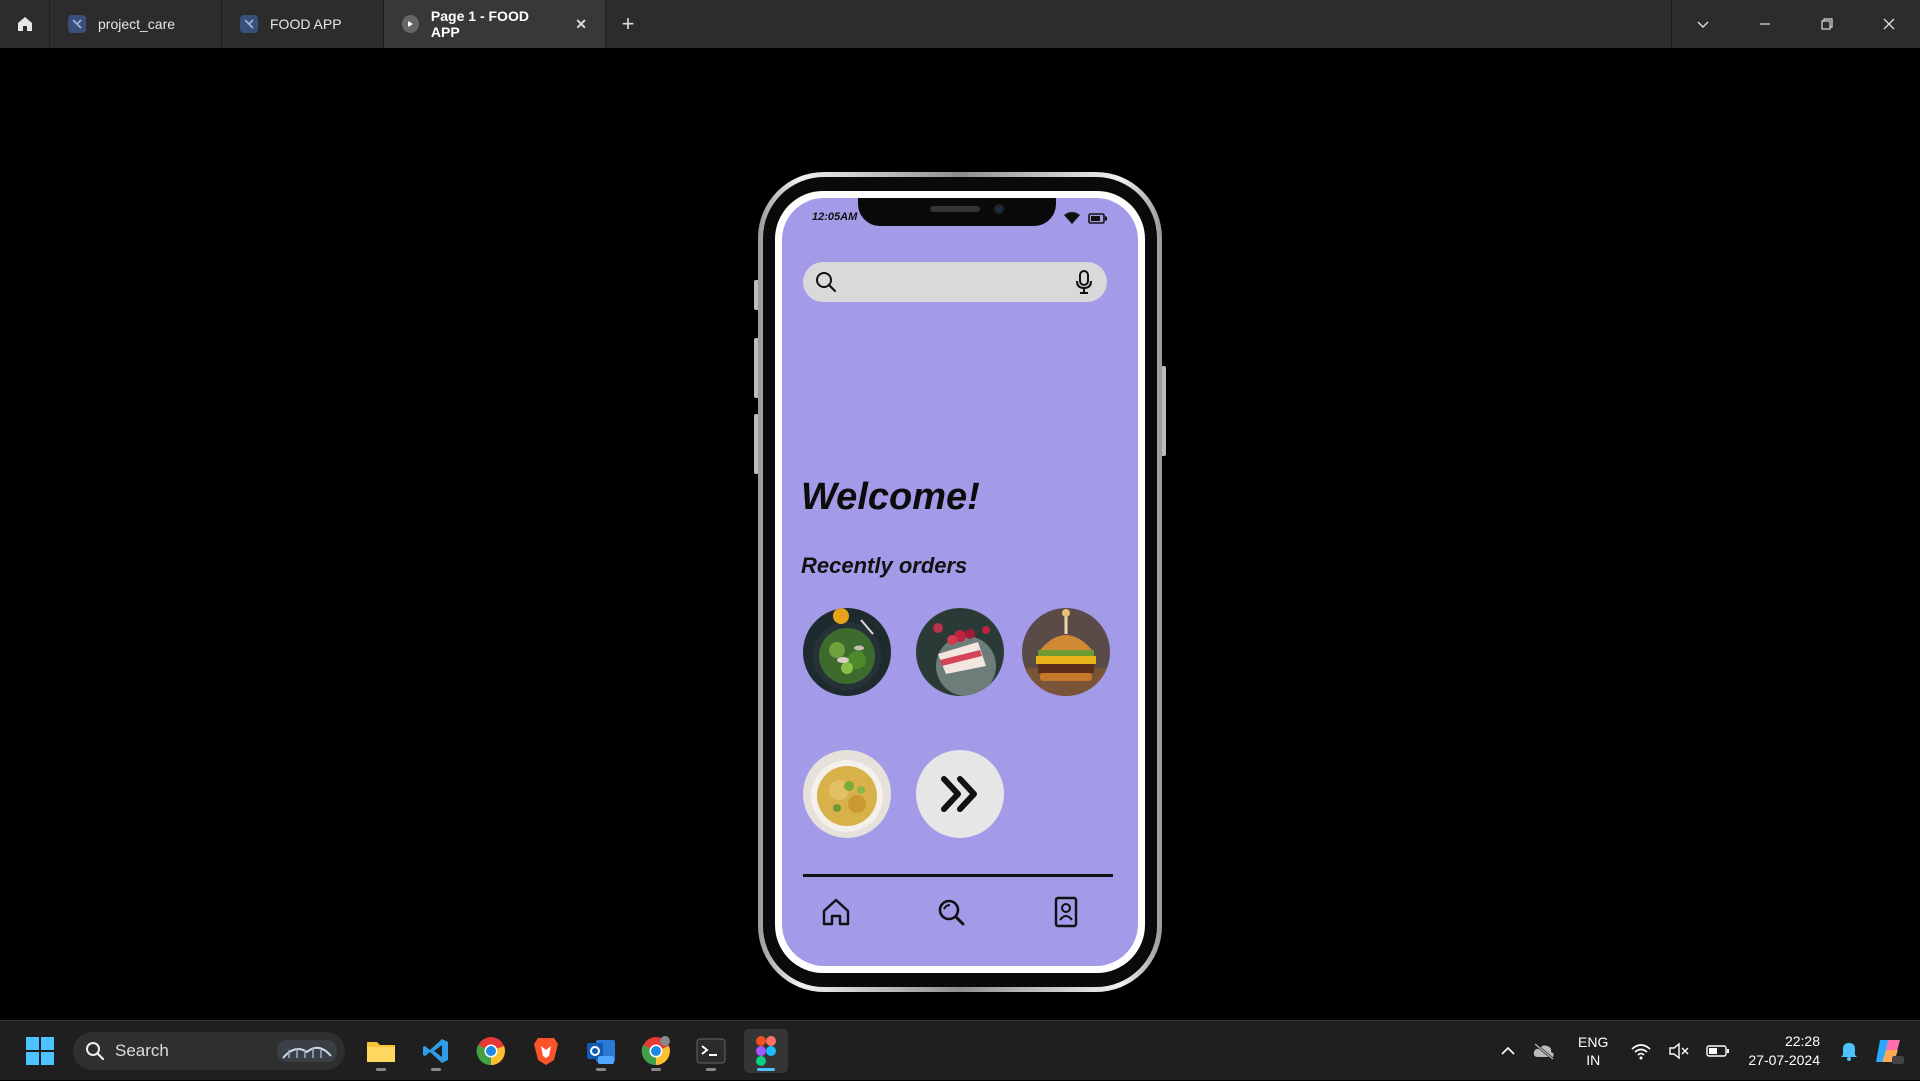 Image resolution: width=1920 pixels, height=1081 pixels. I want to click on double-chevron-right-icon, so click(959, 794).